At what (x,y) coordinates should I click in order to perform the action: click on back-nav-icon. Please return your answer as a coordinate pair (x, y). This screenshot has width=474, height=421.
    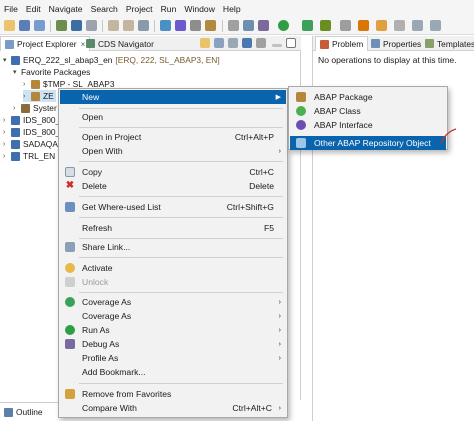
    Looking at the image, I should click on (417, 25).